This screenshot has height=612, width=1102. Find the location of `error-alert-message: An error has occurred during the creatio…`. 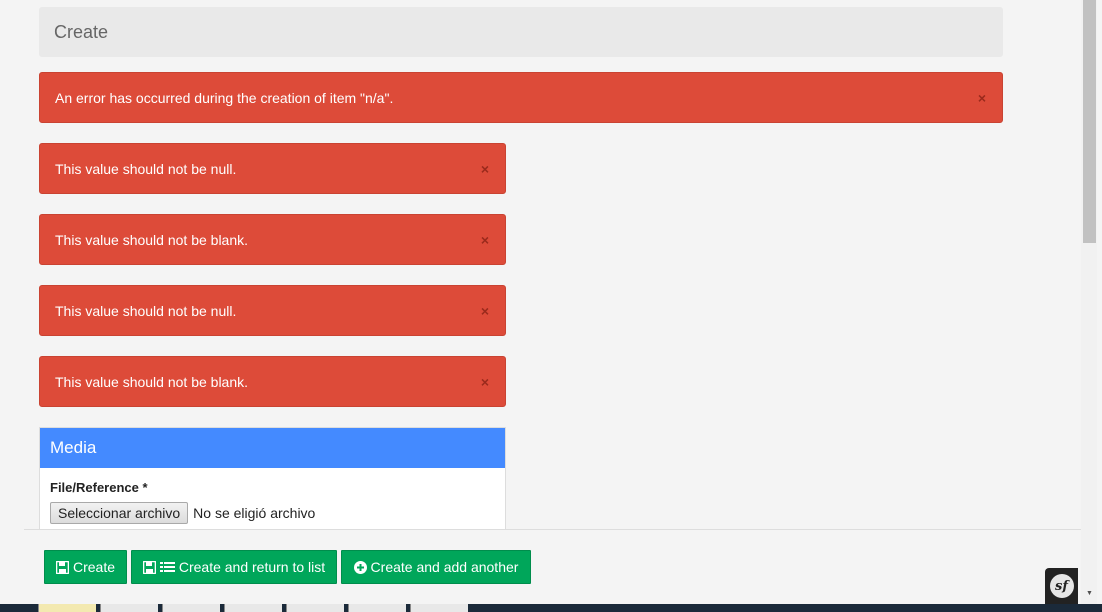

error-alert-message: An error has occurred during the creatio… is located at coordinates (224, 97).